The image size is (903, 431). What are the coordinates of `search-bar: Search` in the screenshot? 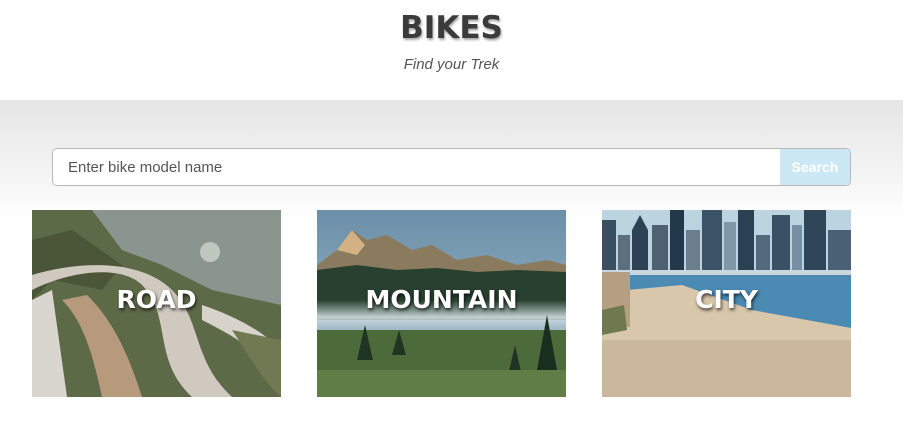 It's located at (451, 167).